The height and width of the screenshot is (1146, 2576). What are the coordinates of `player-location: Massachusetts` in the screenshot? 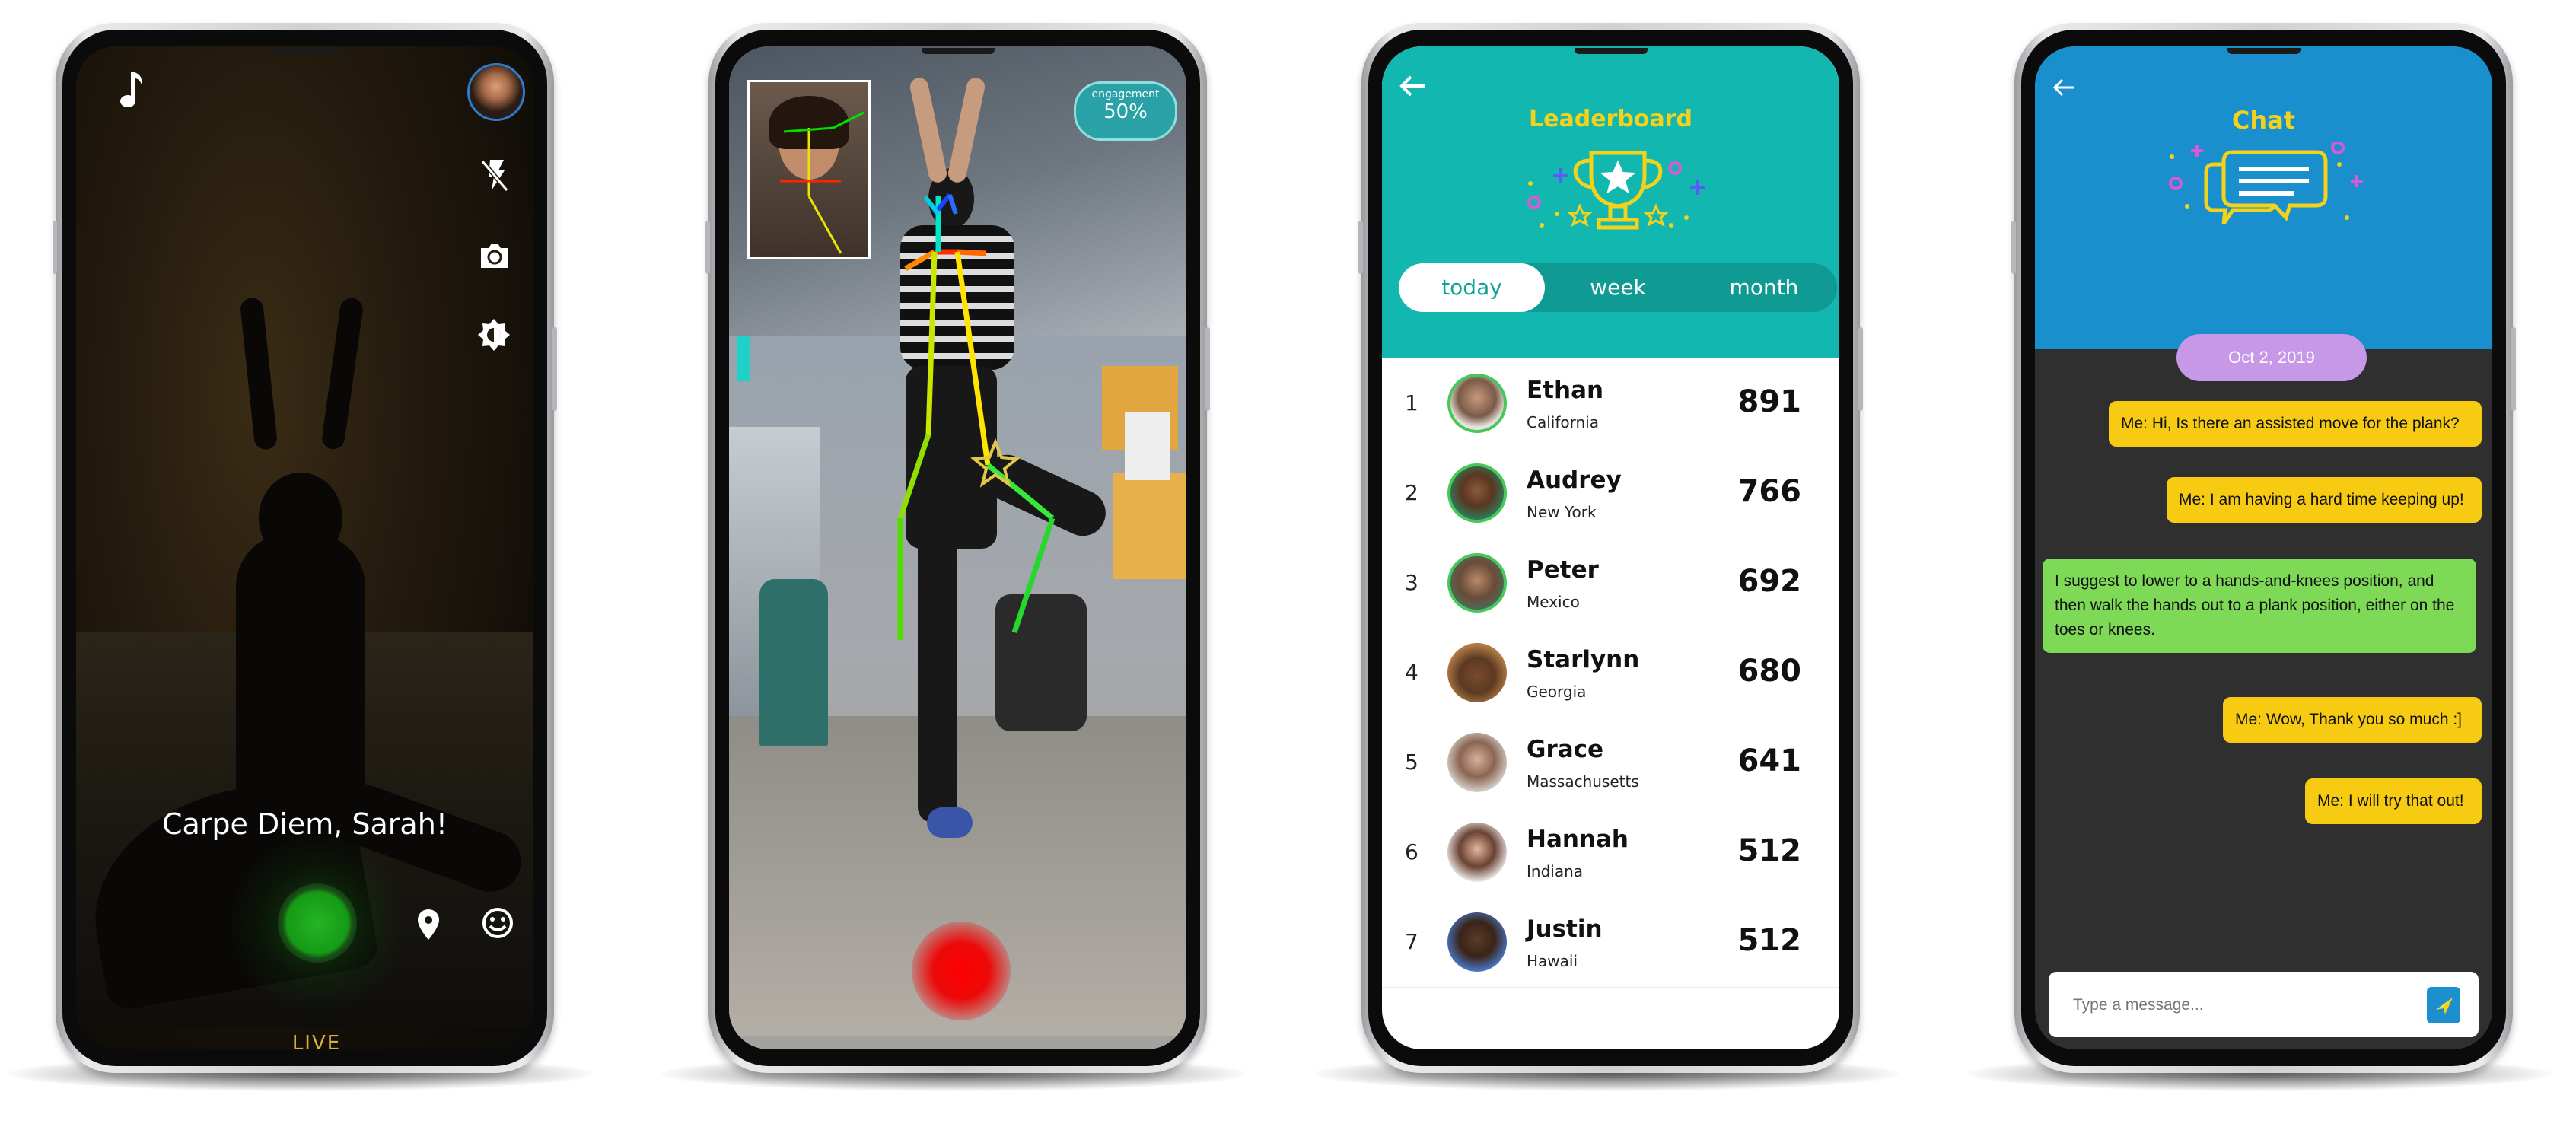 It's located at (1583, 781).